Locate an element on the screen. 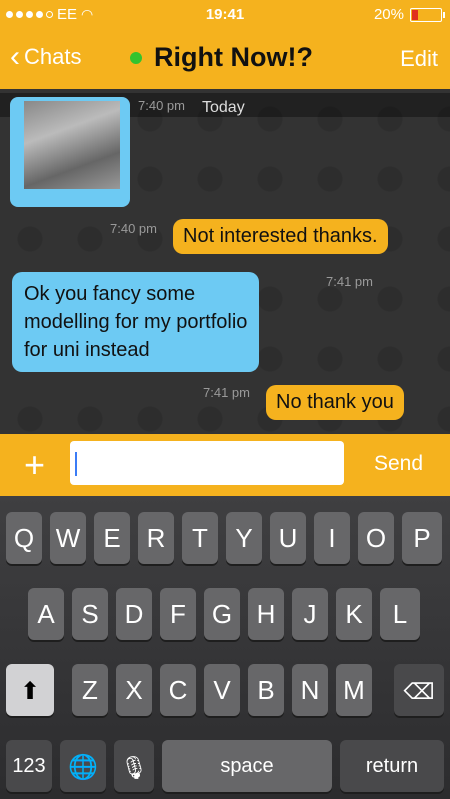 This screenshot has width=450, height=799. key-b: B is located at coordinates (266, 690).